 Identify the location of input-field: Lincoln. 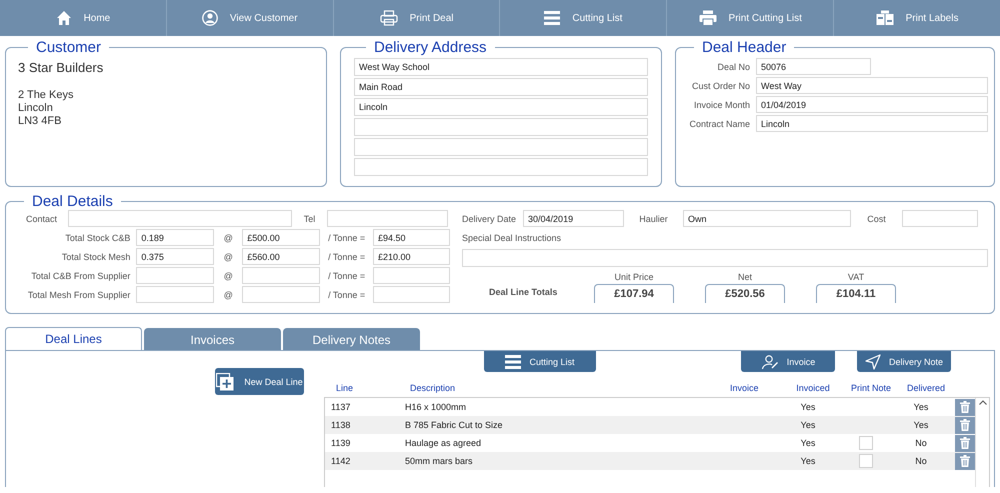
(872, 123).